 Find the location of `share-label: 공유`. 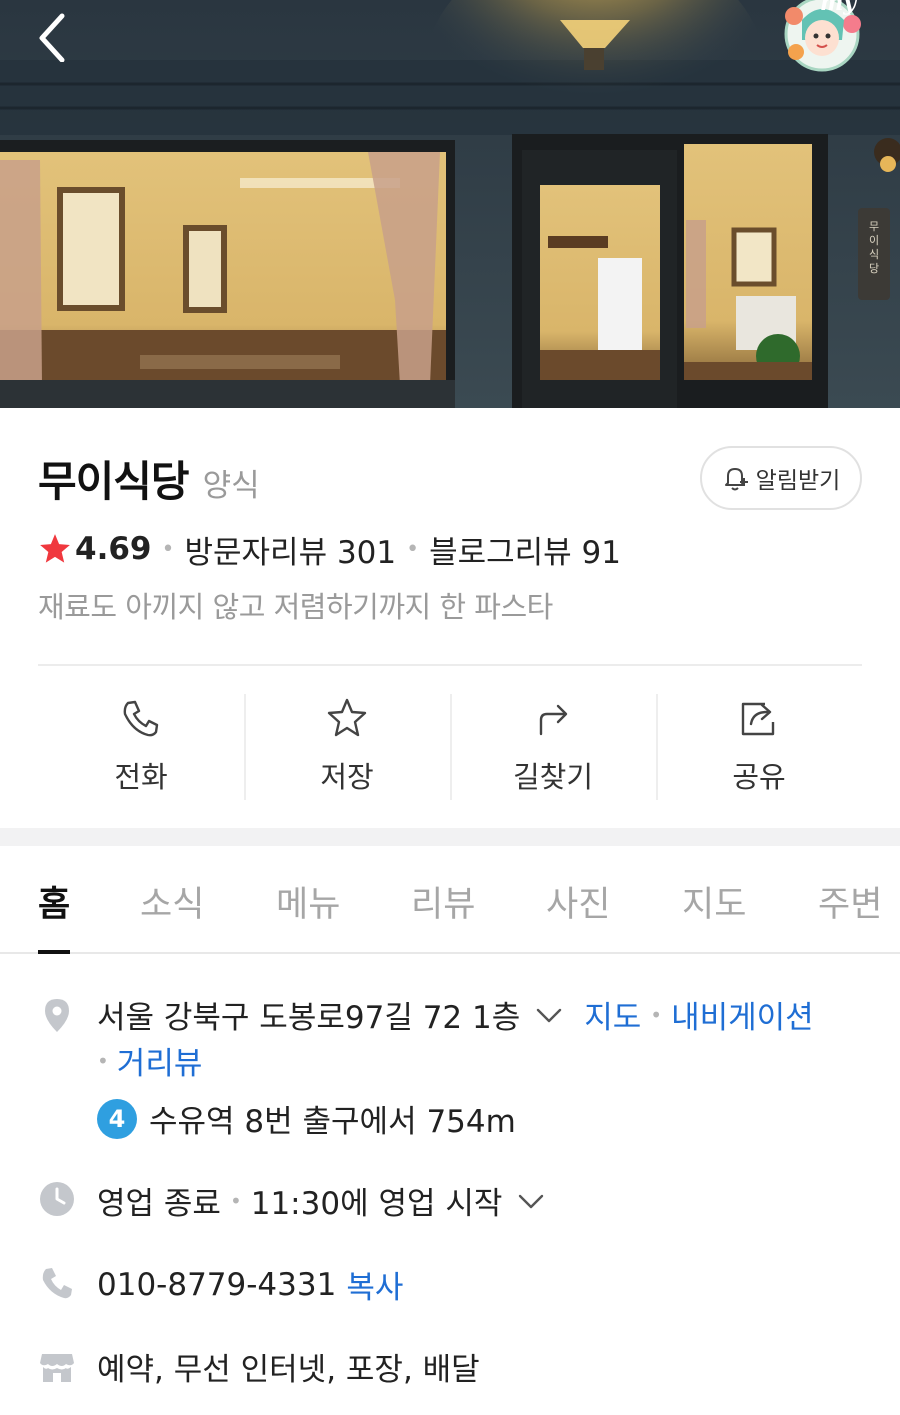

share-label: 공유 is located at coordinates (759, 777).